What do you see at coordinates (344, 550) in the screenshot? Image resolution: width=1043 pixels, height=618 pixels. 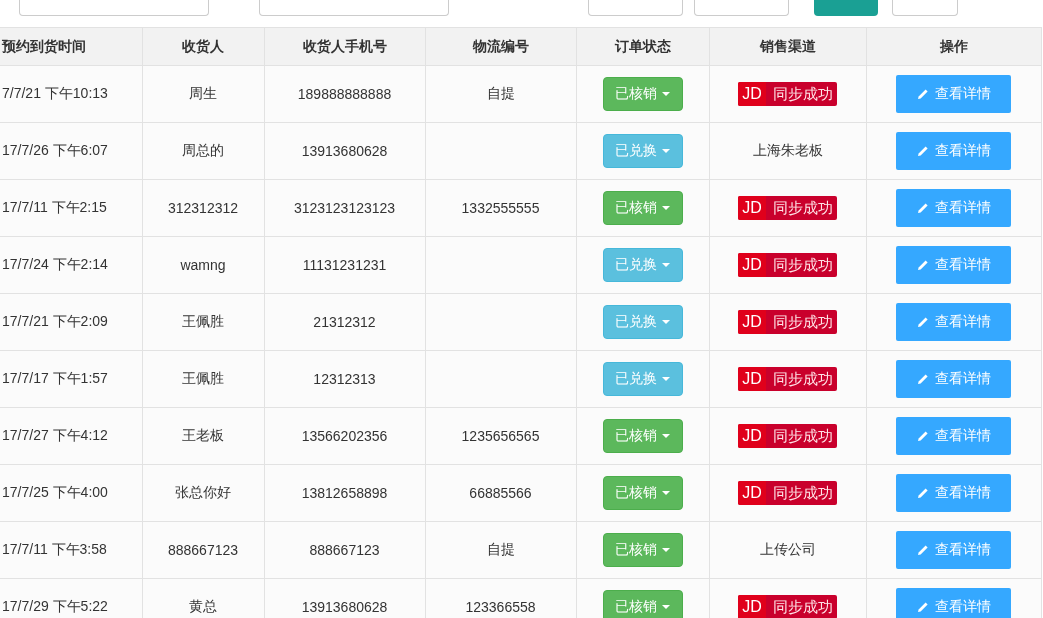 I see `phone-number: 888667123` at bounding box center [344, 550].